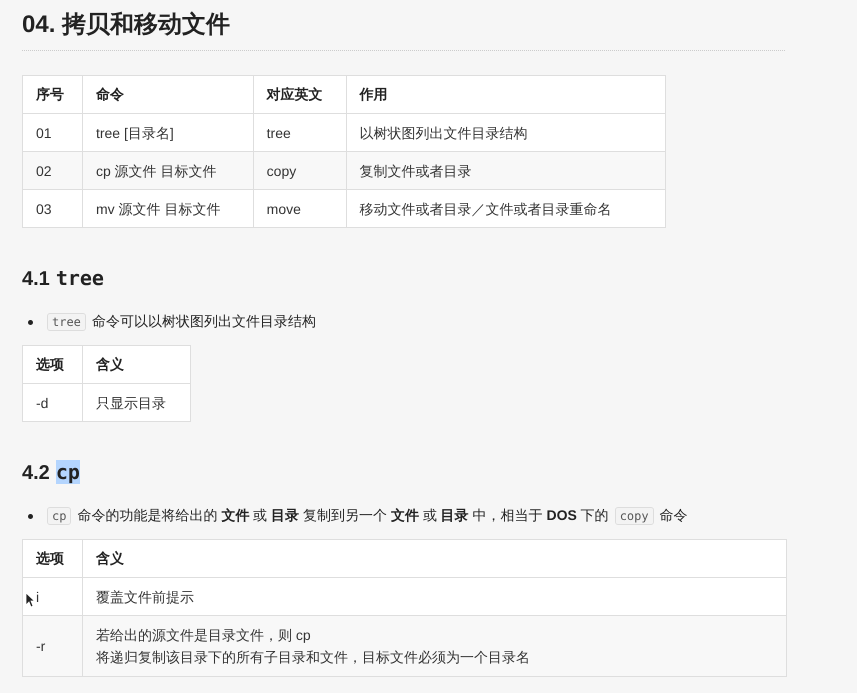 The height and width of the screenshot is (693, 857). Describe the element at coordinates (52, 209) in the screenshot. I see `table-cell: 03` at that location.